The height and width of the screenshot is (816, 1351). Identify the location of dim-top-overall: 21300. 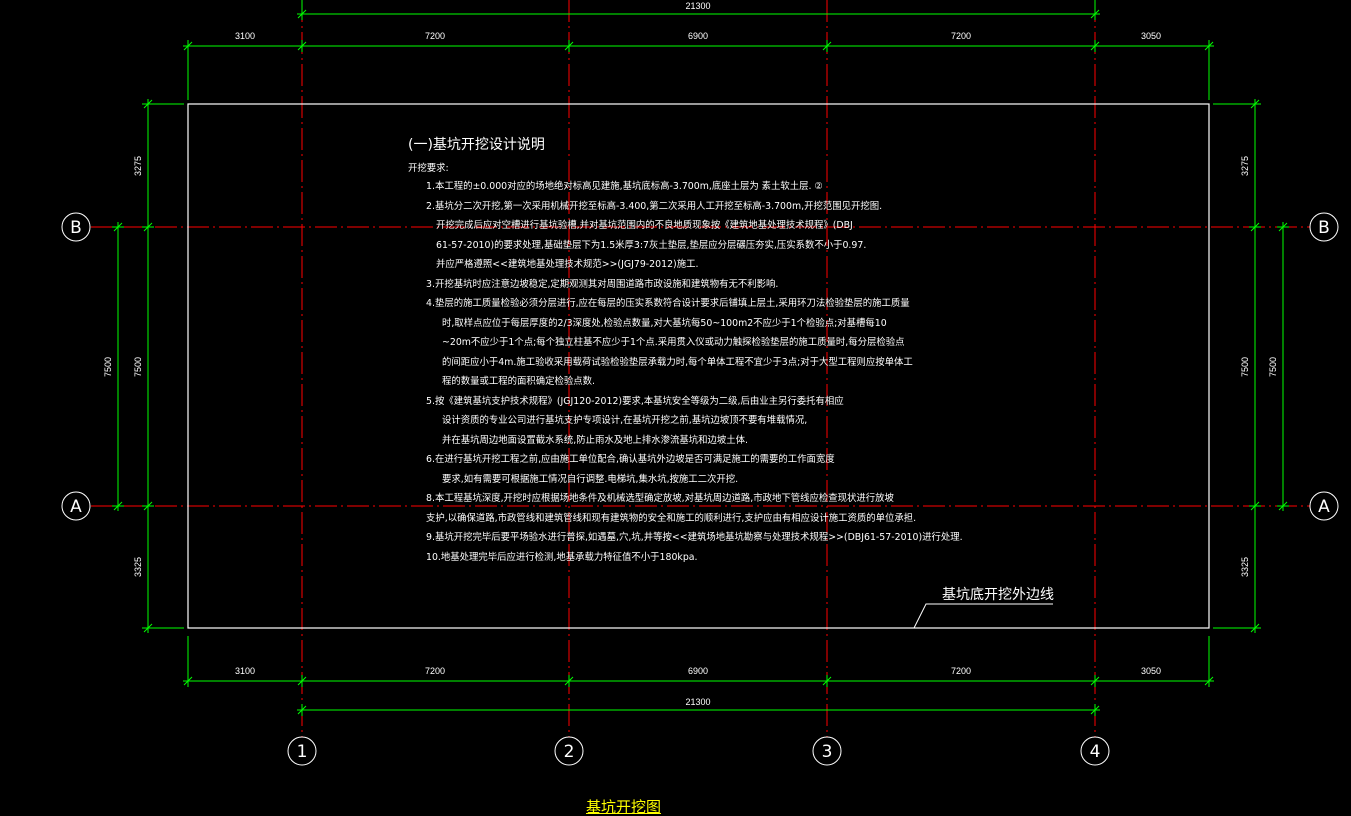
(697, 6).